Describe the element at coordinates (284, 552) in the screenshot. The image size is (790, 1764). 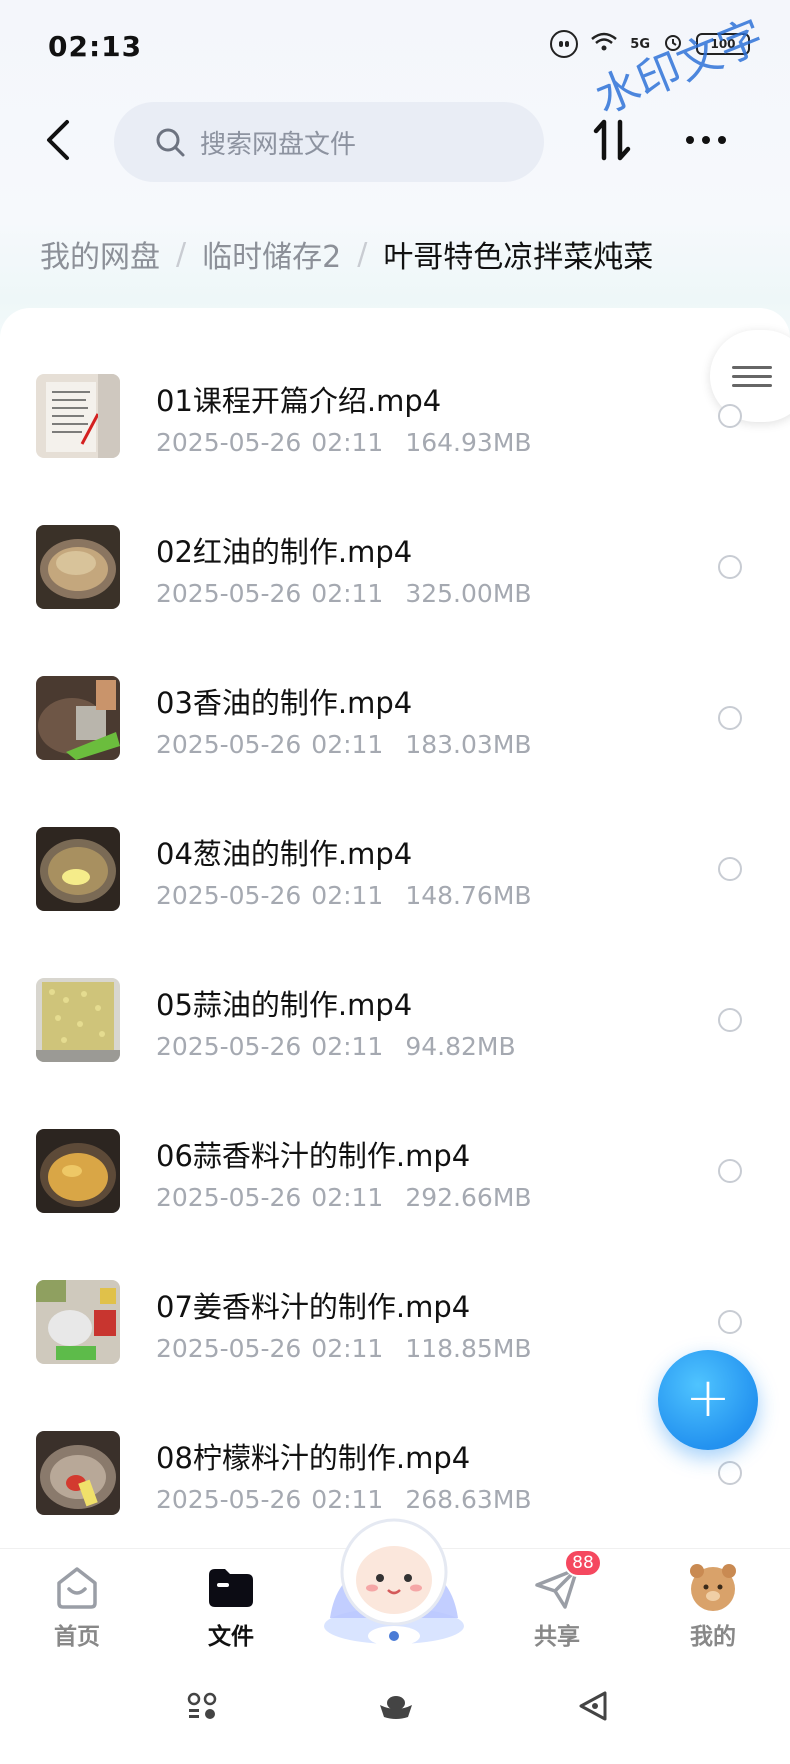
I see `file-name: 02红油的制作.mp4` at that location.